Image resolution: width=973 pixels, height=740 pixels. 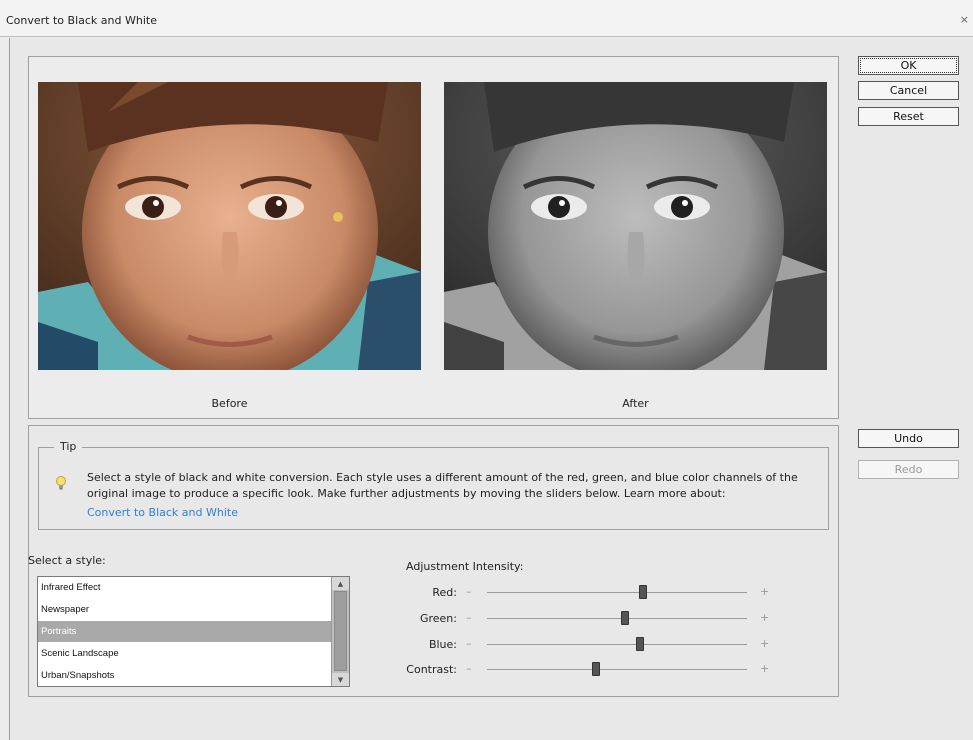 What do you see at coordinates (184, 631) in the screenshot?
I see `style-item-portraits: Portraits` at bounding box center [184, 631].